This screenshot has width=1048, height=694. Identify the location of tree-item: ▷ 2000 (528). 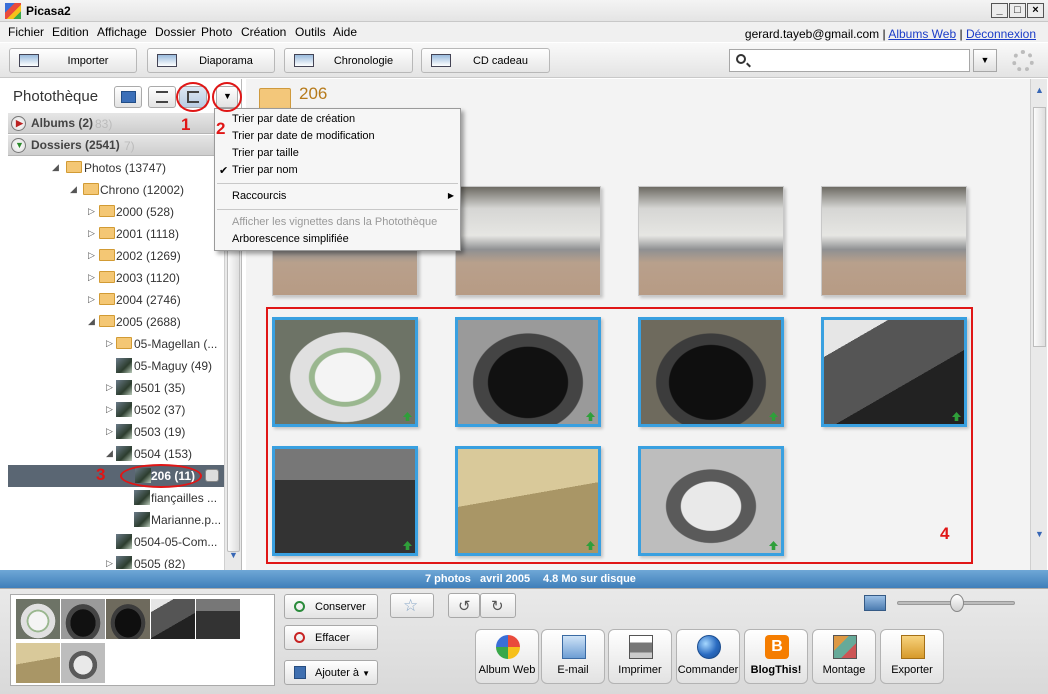
(112, 212).